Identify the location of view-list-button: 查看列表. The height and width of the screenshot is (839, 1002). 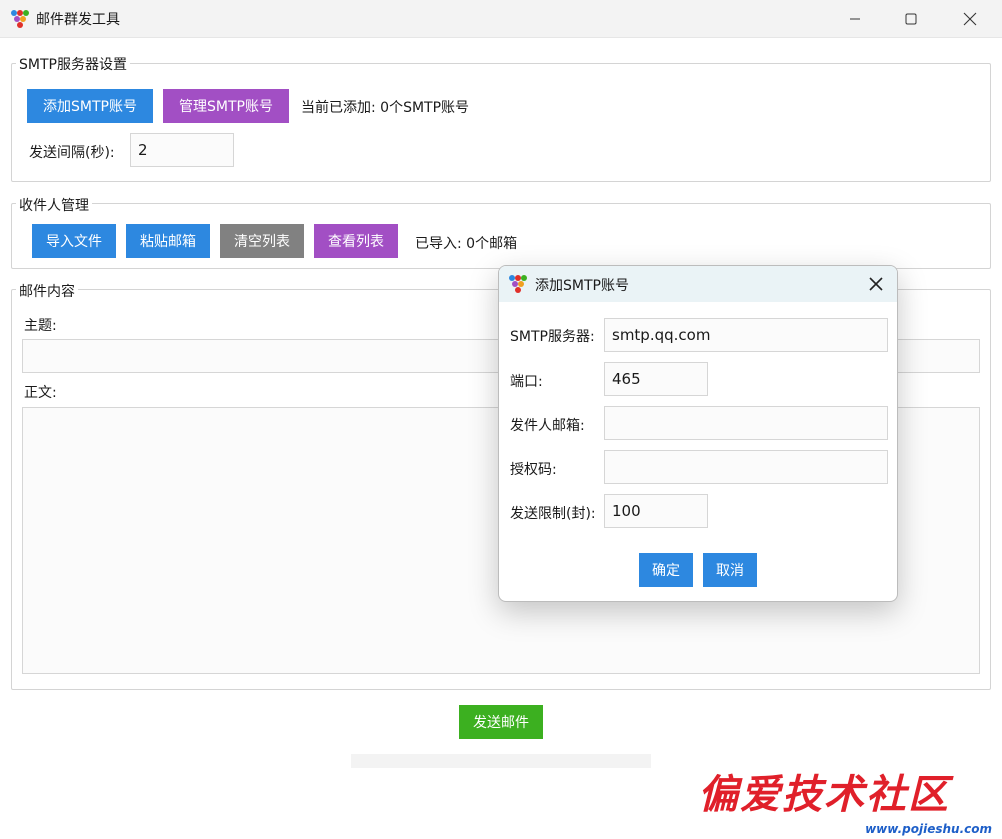
(356, 241).